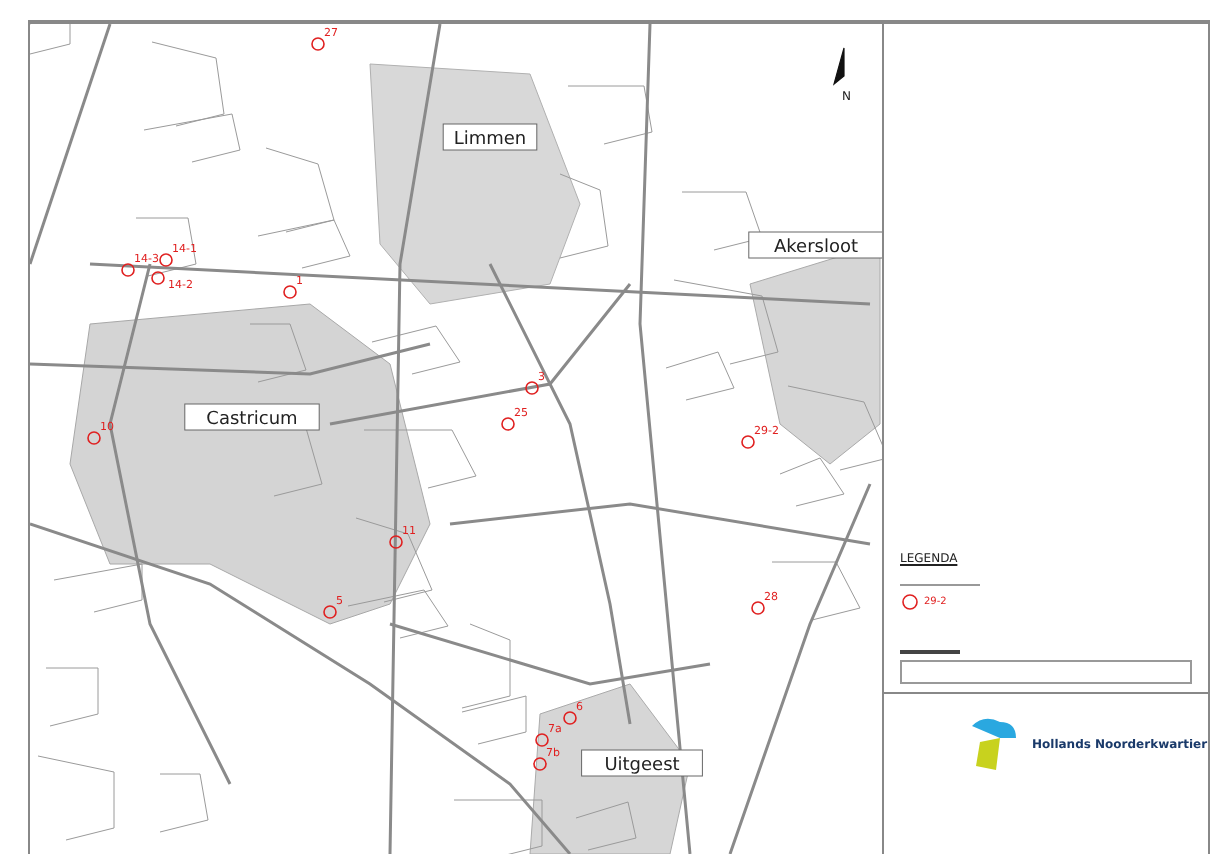  Describe the element at coordinates (815, 245) in the screenshot. I see `place-label: Akersloot` at that location.